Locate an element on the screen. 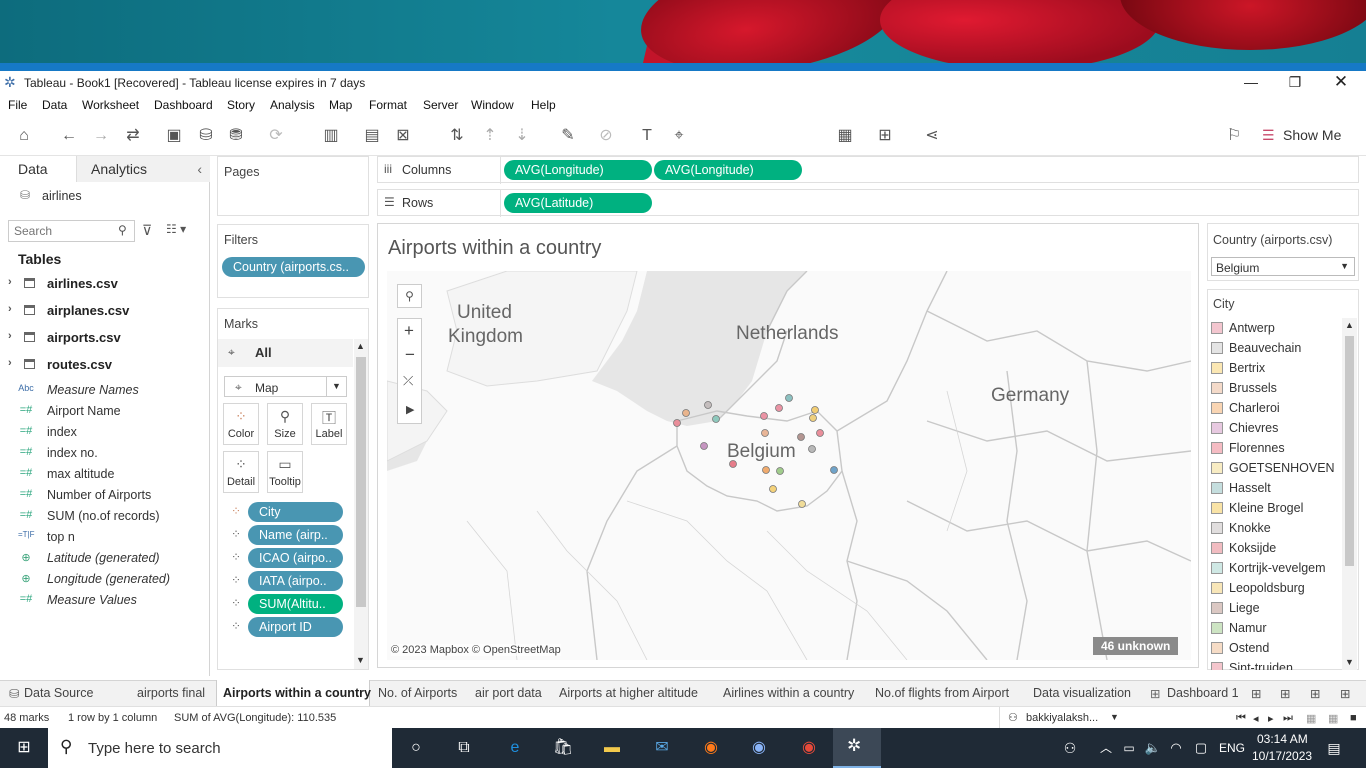  menu-worksheet: Worksheet is located at coordinates (110, 105).